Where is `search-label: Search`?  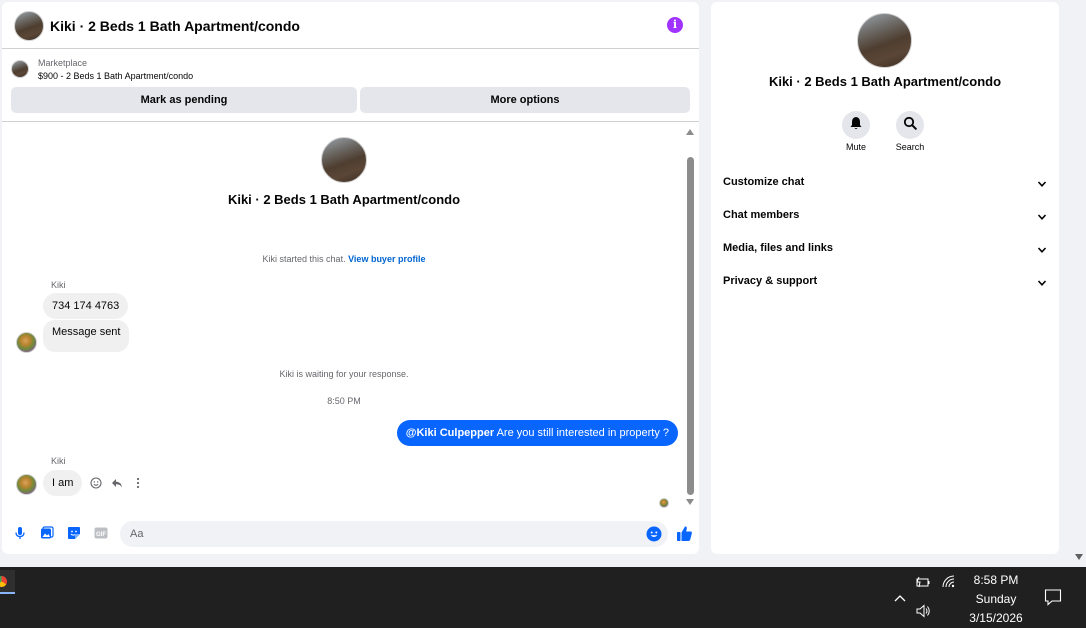
search-label: Search is located at coordinates (910, 147).